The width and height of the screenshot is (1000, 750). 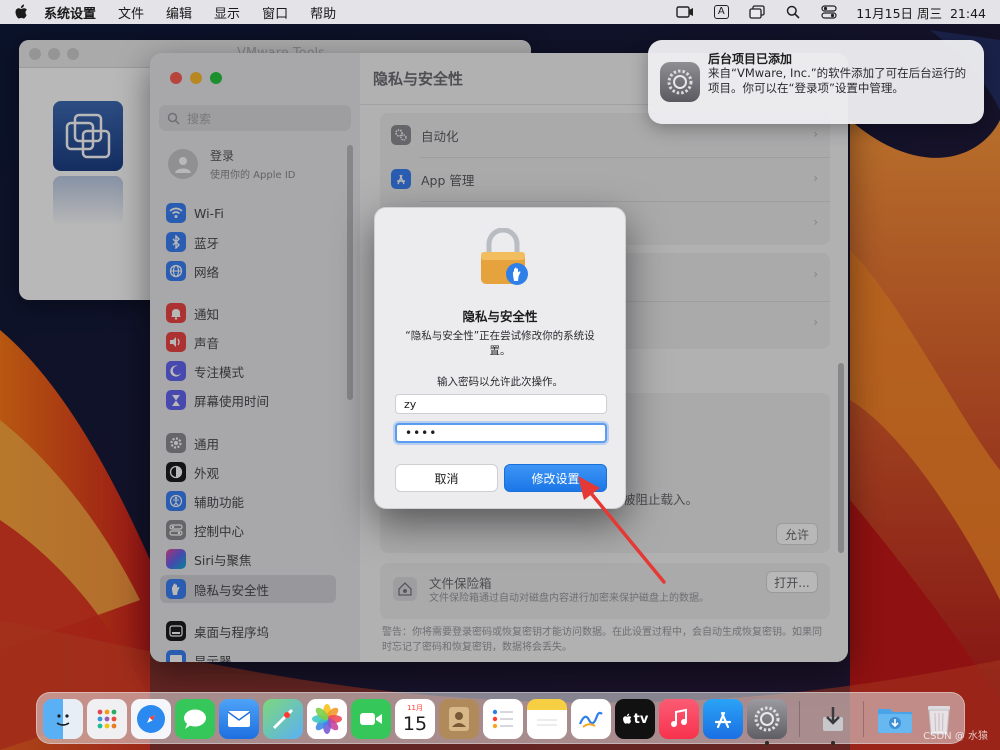 What do you see at coordinates (248, 271) in the screenshot?
I see `sidebar-item-network: 网络` at bounding box center [248, 271].